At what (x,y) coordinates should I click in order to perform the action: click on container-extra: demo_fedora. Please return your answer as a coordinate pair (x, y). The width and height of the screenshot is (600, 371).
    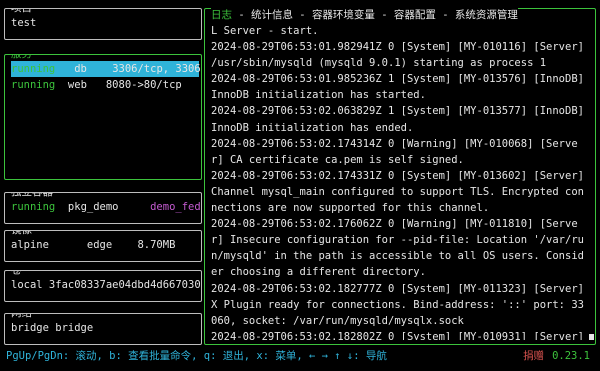
    Looking at the image, I should click on (175, 207).